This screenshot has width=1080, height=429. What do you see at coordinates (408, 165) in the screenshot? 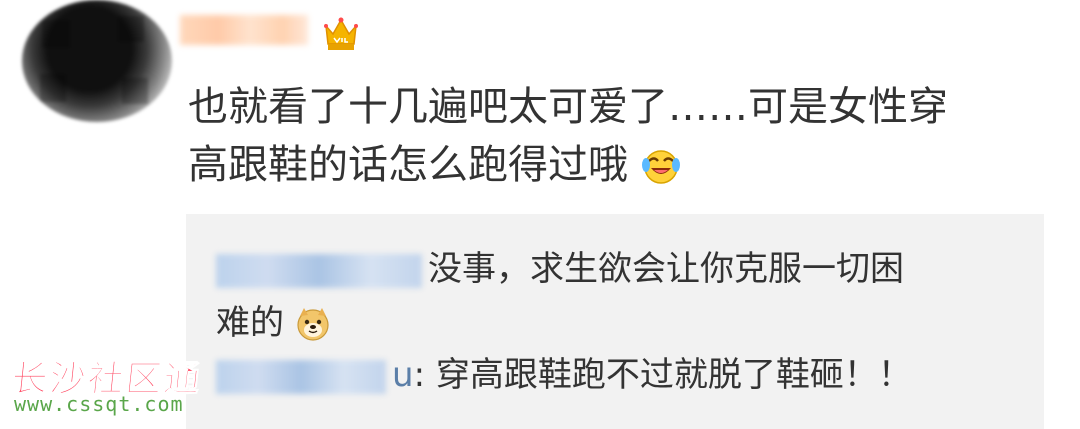
I see `comment-line-2-text: 高跟鞋的话怎么跑得过哦` at bounding box center [408, 165].